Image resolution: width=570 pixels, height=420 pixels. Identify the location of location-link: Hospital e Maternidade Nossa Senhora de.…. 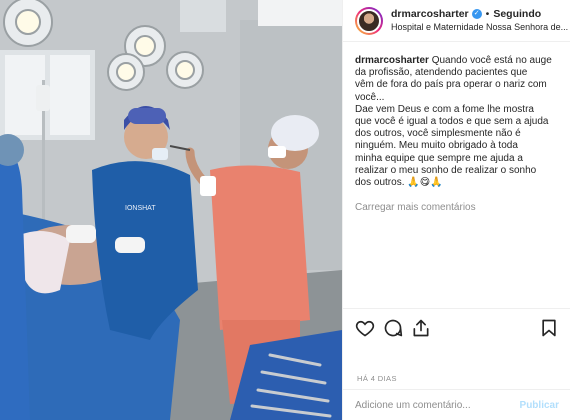
(480, 27).